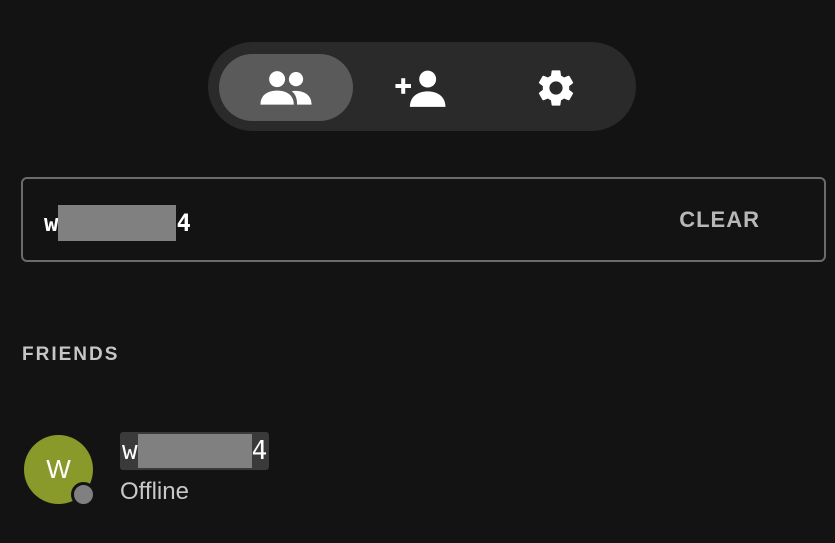 The width and height of the screenshot is (835, 543). Describe the element at coordinates (83, 494) in the screenshot. I see `status-indicator` at that location.